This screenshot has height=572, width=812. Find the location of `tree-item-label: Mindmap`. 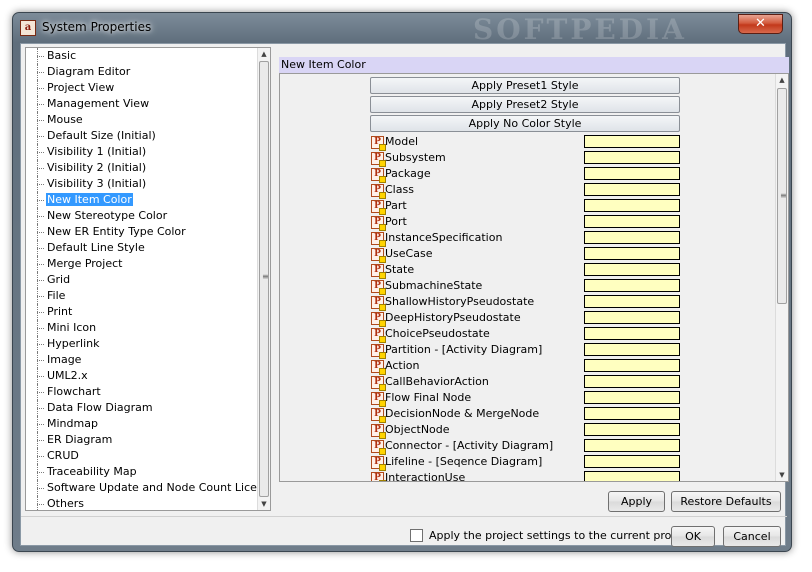

tree-item-label: Mindmap is located at coordinates (72, 423).